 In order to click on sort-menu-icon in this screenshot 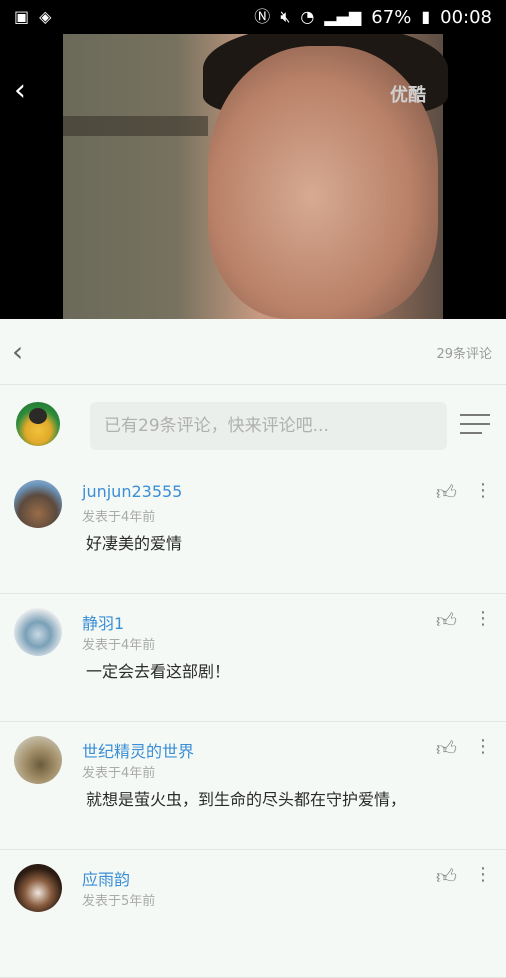, I will do `click(475, 425)`.